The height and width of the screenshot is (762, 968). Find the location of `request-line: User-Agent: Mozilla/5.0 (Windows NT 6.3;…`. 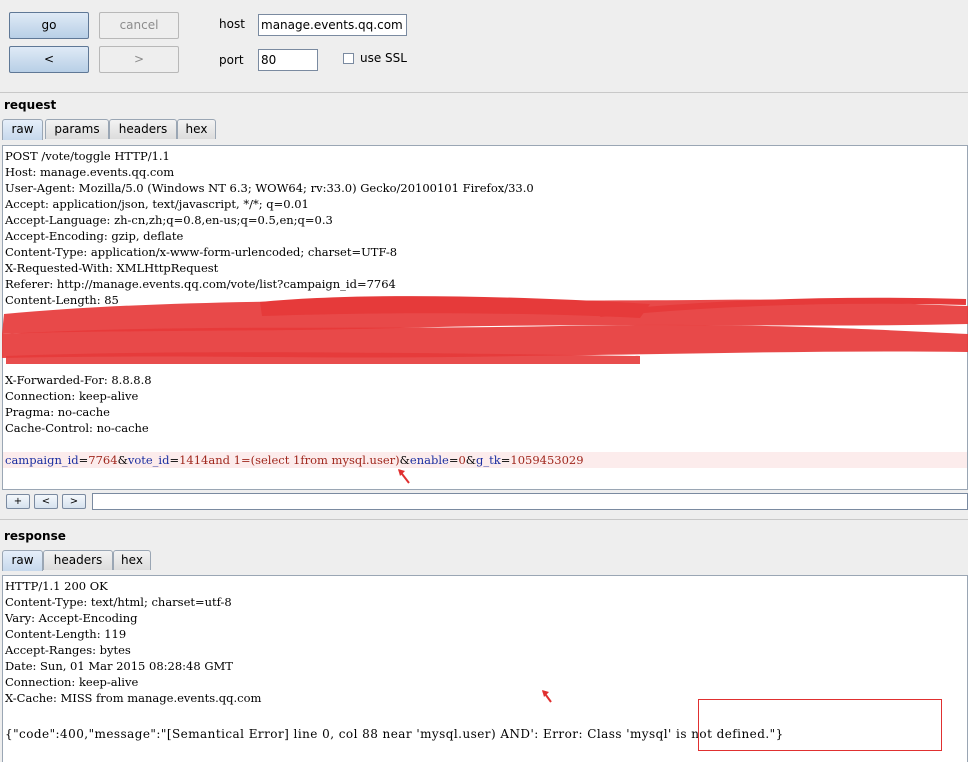

request-line: User-Agent: Mozilla/5.0 (Windows NT 6.3;… is located at coordinates (269, 188).